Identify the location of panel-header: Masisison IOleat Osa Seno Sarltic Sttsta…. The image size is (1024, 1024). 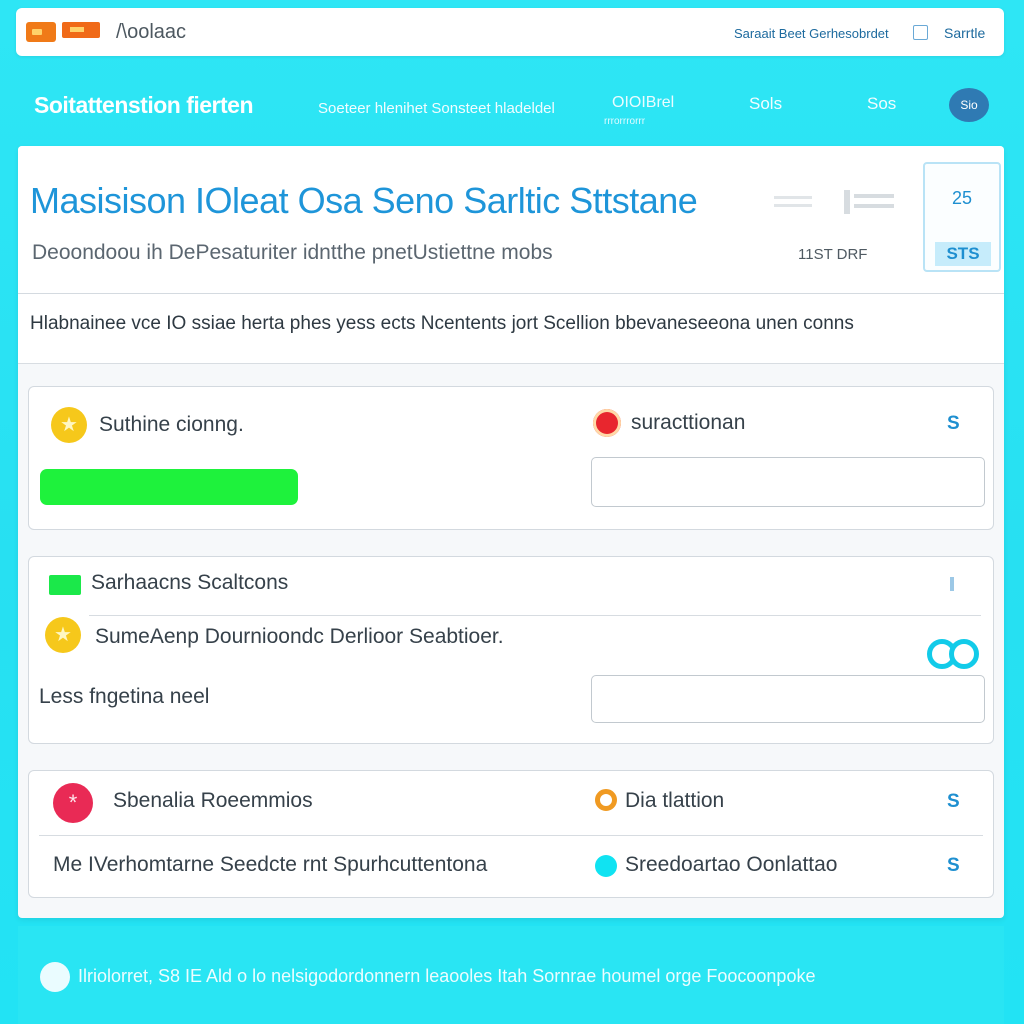
(511, 220).